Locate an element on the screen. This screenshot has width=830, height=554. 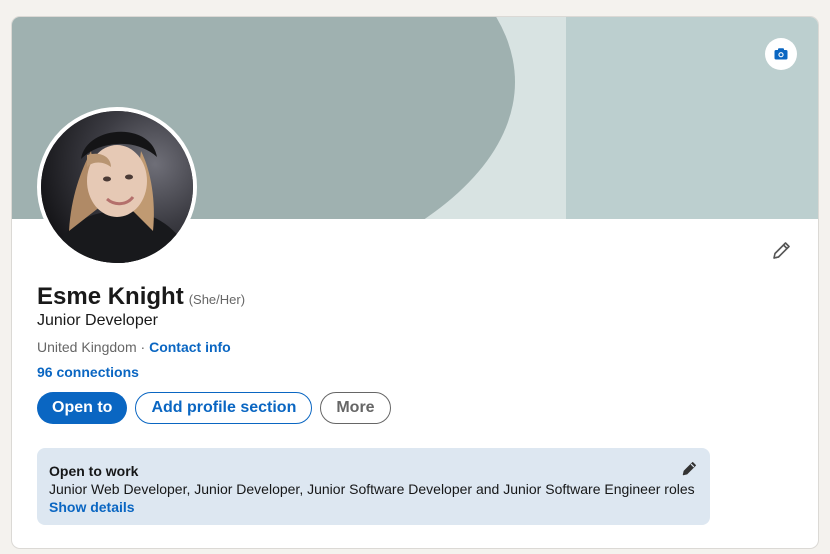
avatar-image is located at coordinates (117, 187).